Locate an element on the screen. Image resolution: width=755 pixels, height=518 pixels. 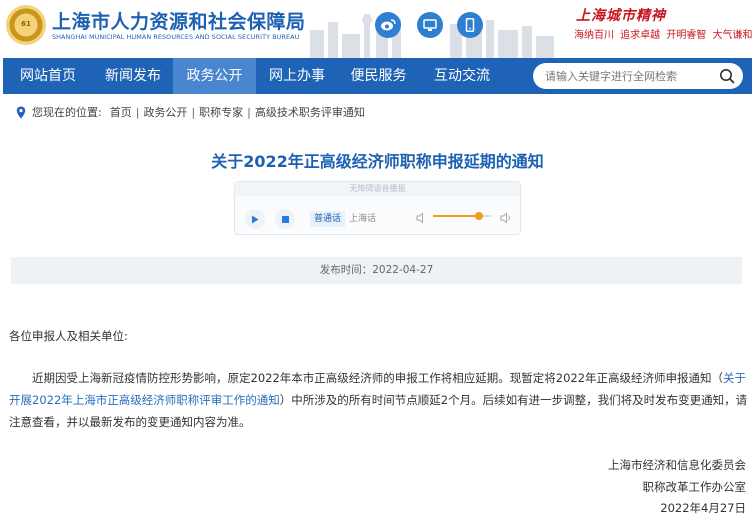
logo-emblem-text: 61 is located at coordinates (26, 24).